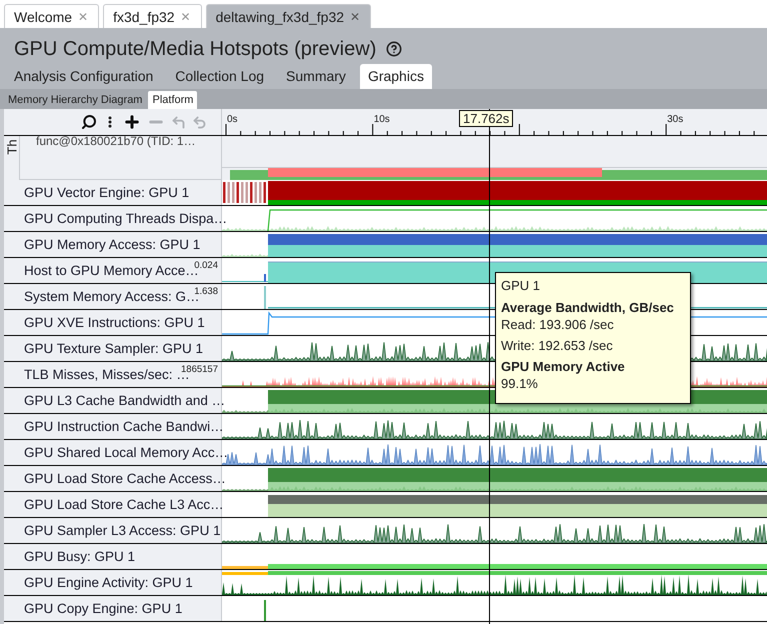  Describe the element at coordinates (557, 345) in the screenshot. I see `tooltip-value: Write: 192.653 /sec` at that location.